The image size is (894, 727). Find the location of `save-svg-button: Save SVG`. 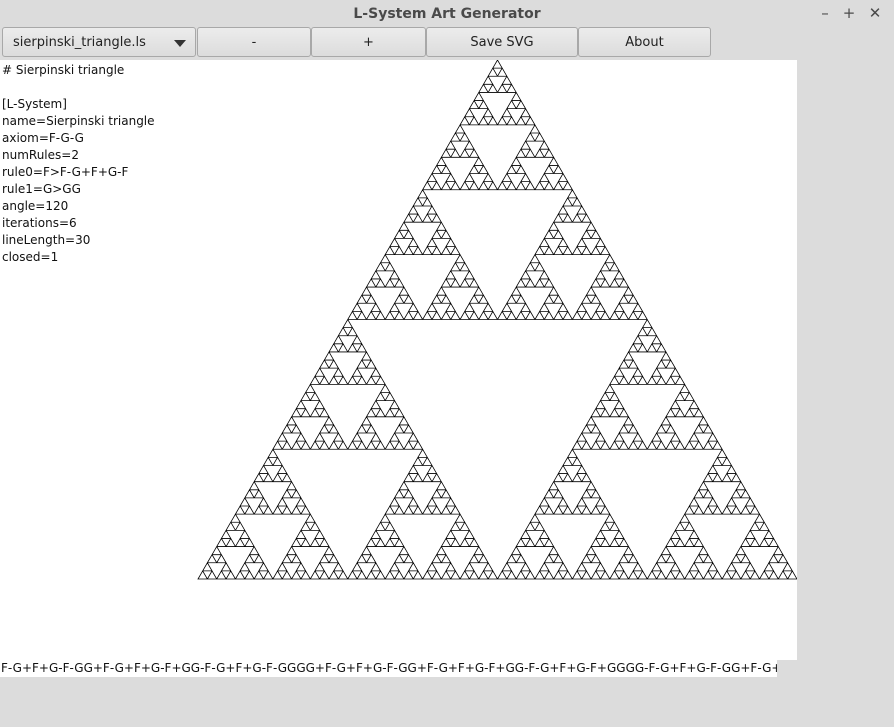

save-svg-button: Save SVG is located at coordinates (502, 42).